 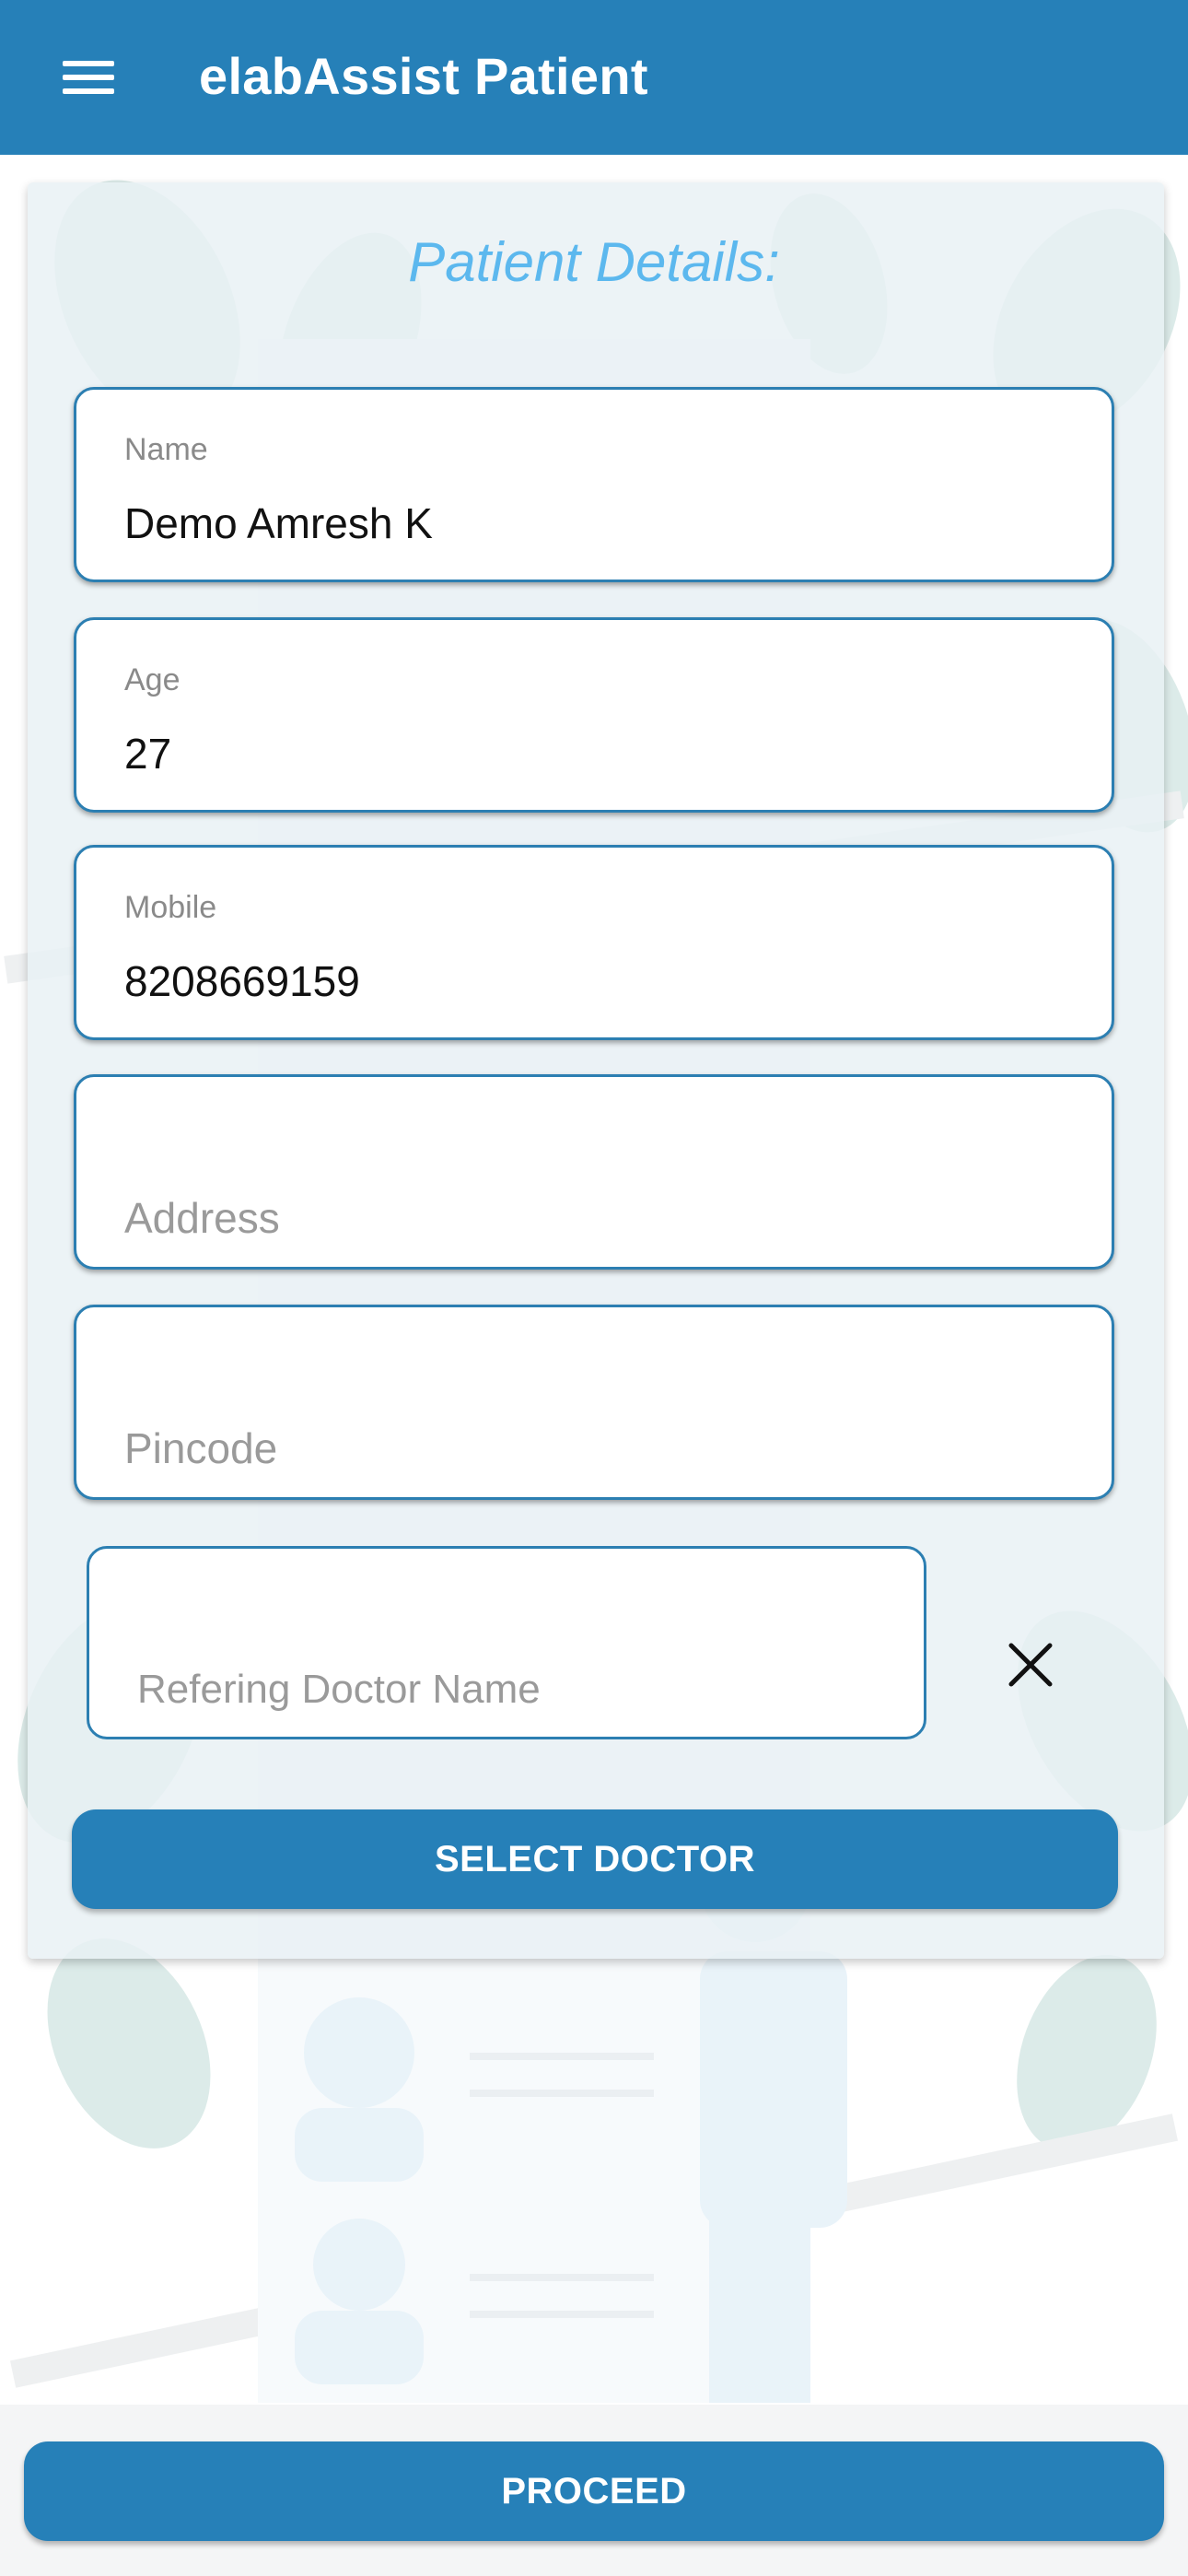 I want to click on app-bar: elabAssist Patient, so click(x=594, y=77).